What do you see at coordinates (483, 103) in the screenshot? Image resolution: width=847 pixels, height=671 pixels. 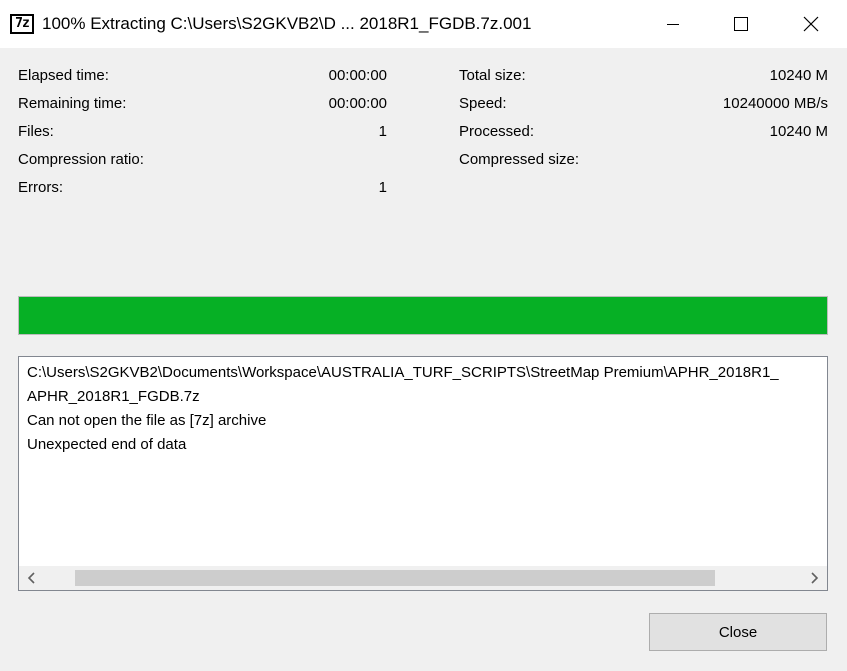 I see `speed-label: Speed:` at bounding box center [483, 103].